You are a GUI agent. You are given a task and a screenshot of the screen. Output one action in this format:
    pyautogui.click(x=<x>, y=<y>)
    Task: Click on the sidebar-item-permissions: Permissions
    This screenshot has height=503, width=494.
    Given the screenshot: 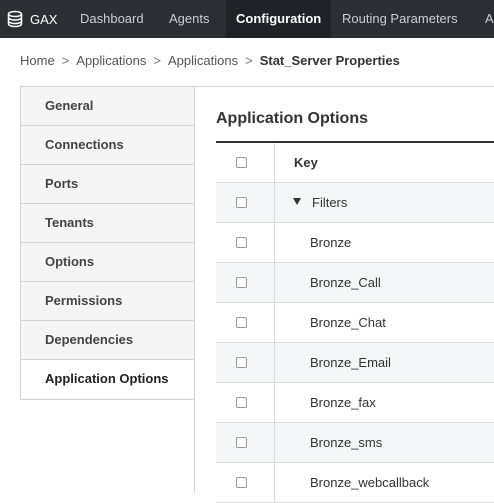 What is the action you would take?
    pyautogui.click(x=108, y=301)
    